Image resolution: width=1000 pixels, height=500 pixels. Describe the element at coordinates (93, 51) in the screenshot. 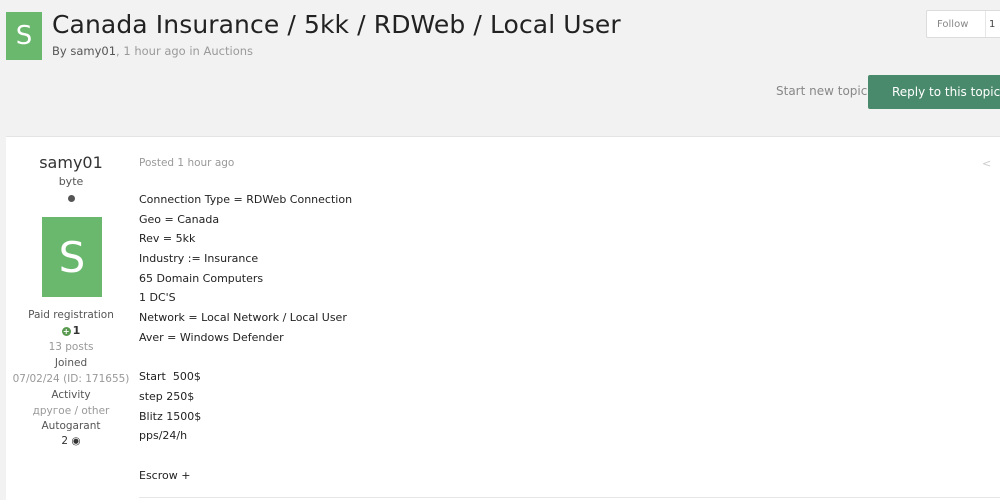

I see `meta-author-link: samy01` at that location.